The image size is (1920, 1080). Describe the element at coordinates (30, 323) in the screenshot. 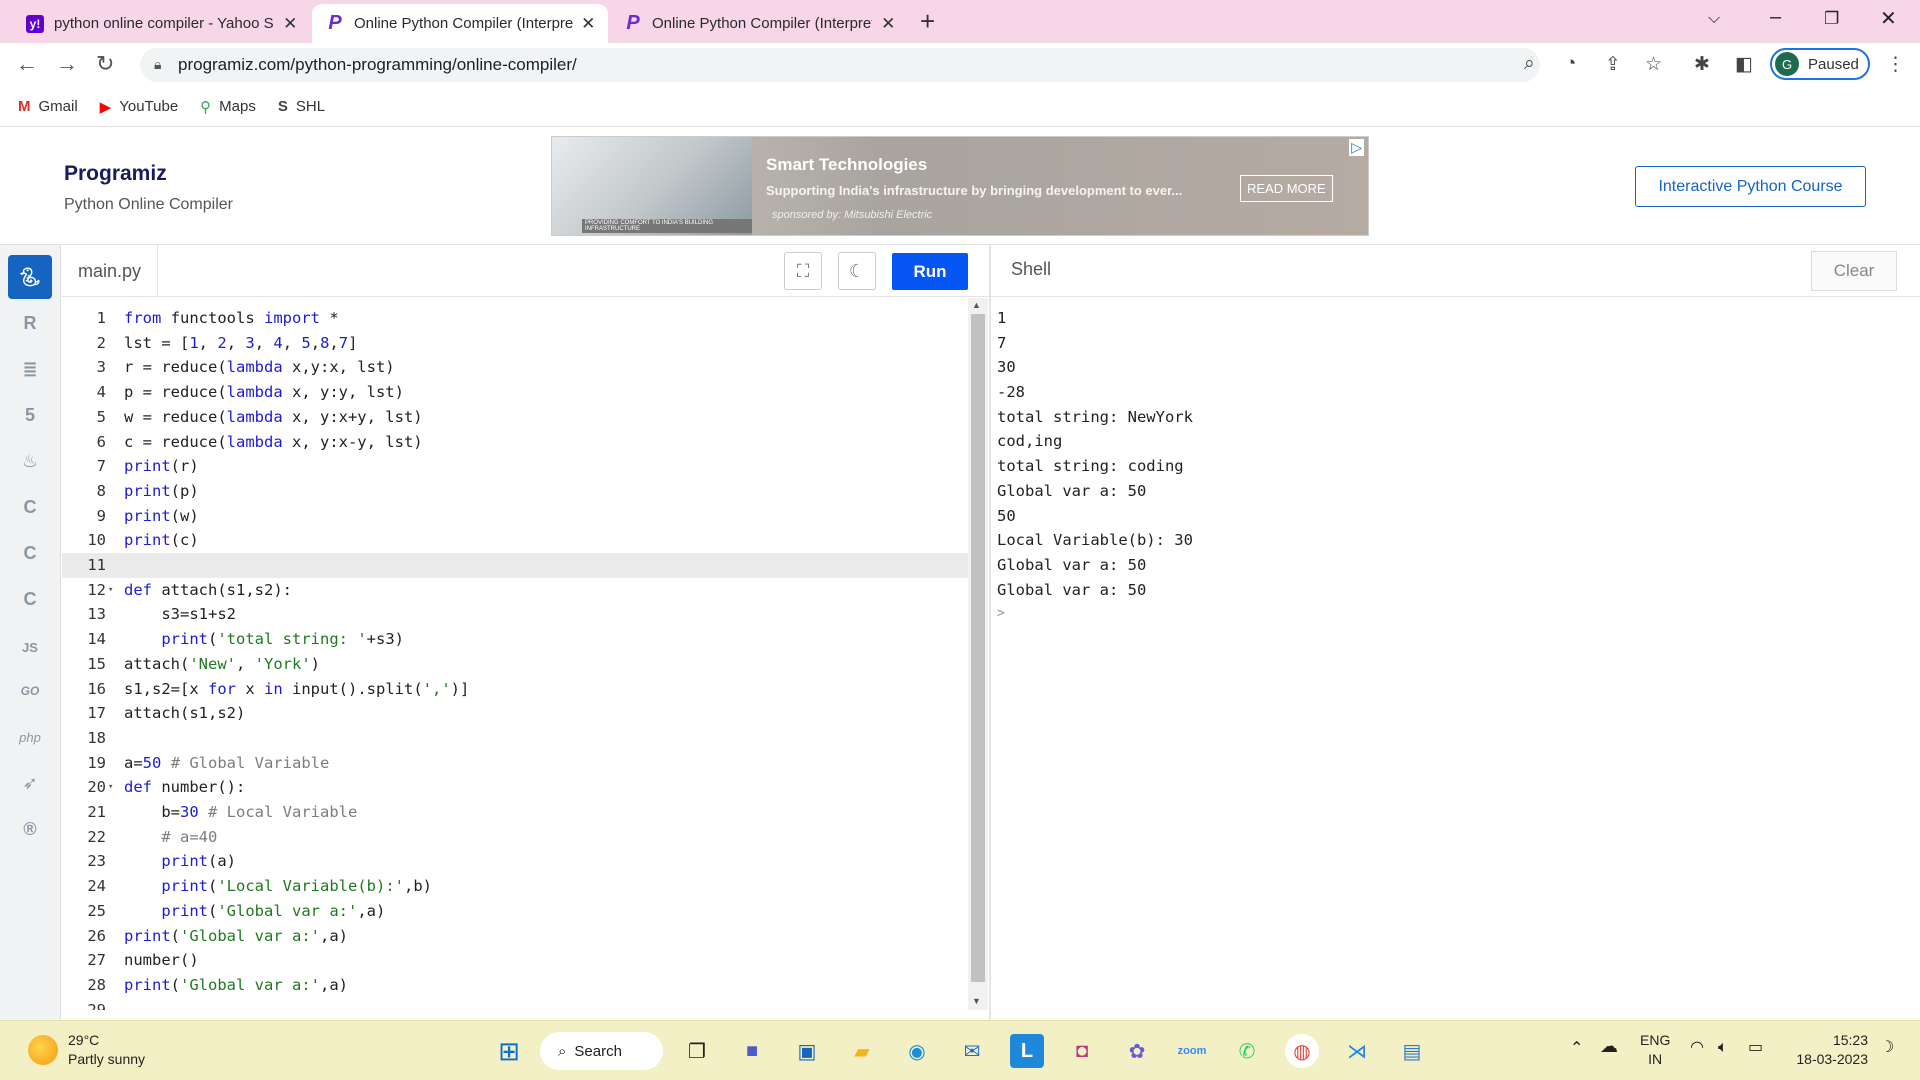

I see `r-icon: R` at that location.